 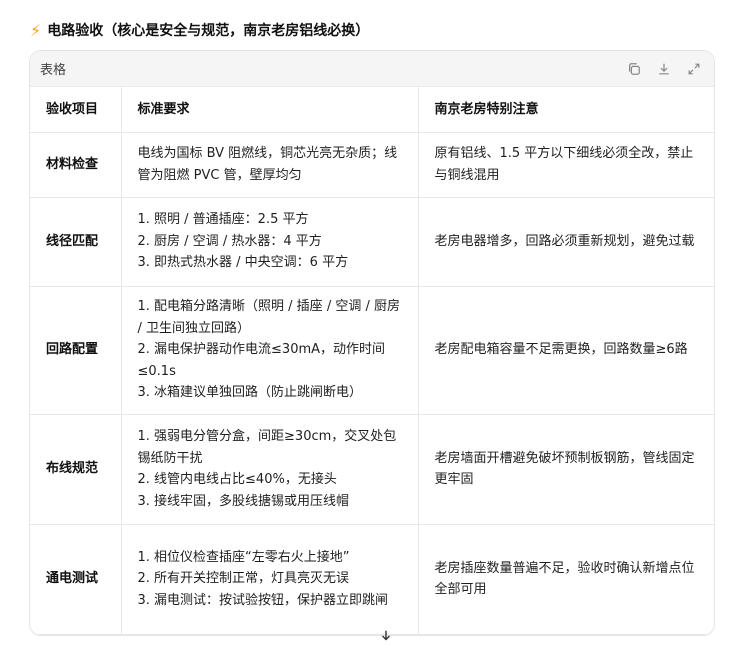 I want to click on table-card-header: 表格, so click(x=372, y=69).